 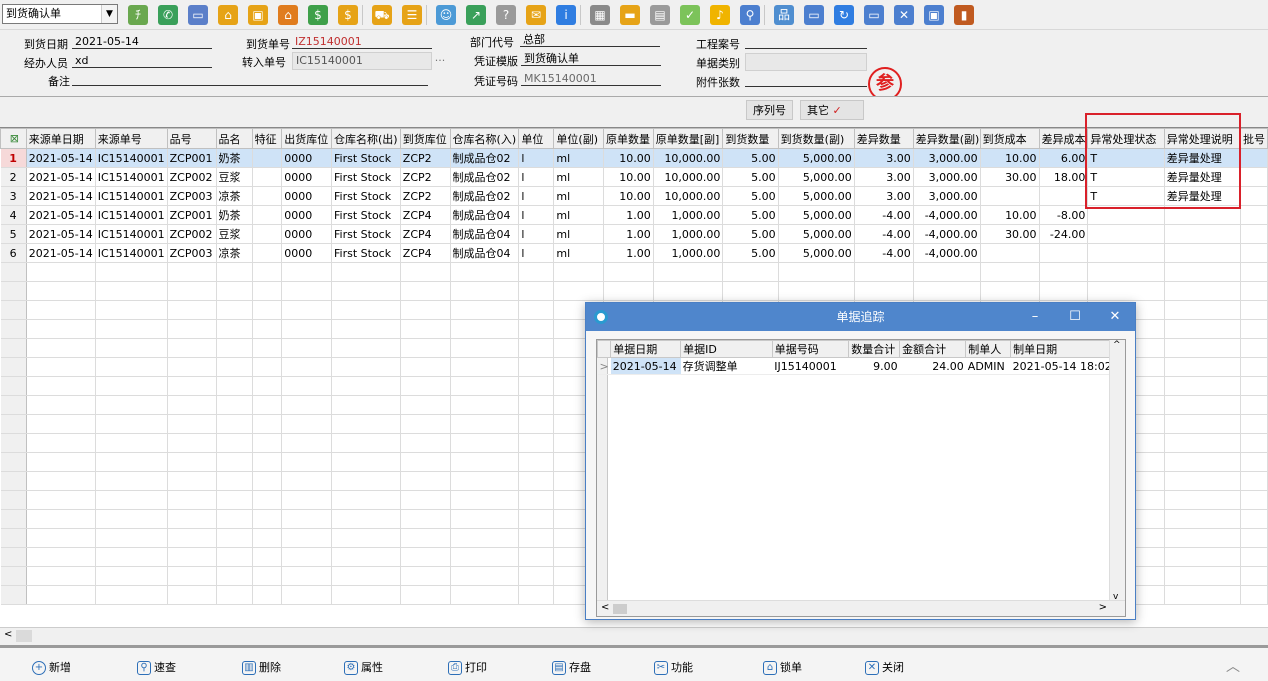 What do you see at coordinates (750, 196) in the screenshot?
I see `table-cell: 5.00` at bounding box center [750, 196].